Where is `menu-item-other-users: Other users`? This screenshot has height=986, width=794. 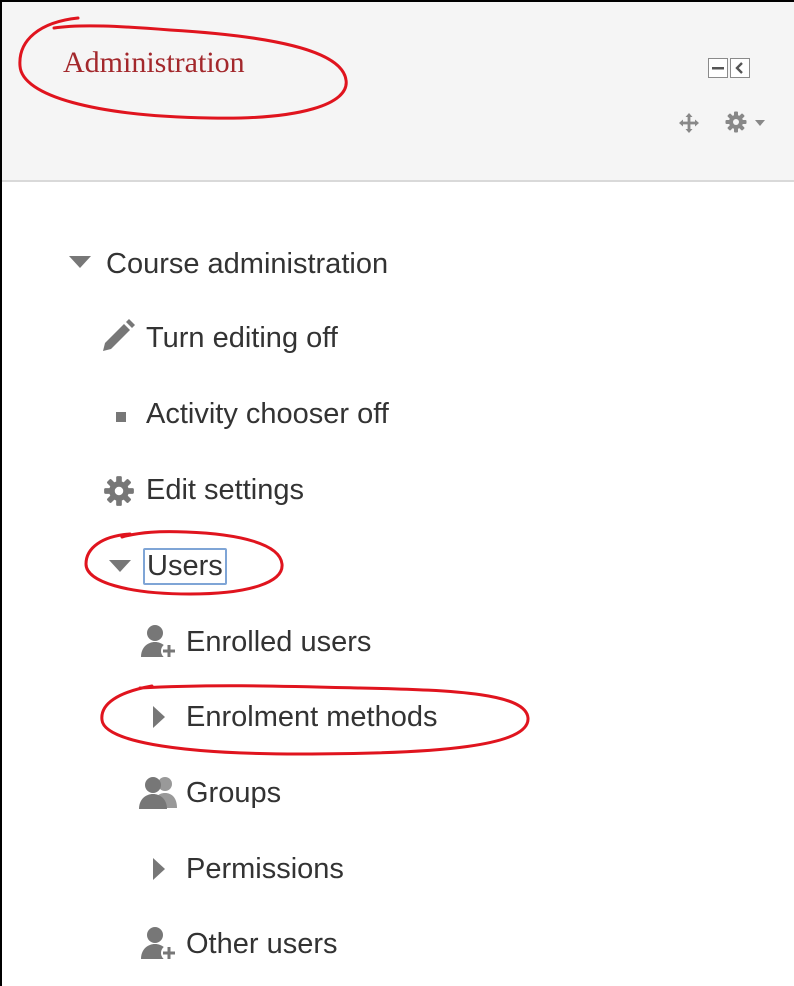 menu-item-other-users: Other users is located at coordinates (262, 944).